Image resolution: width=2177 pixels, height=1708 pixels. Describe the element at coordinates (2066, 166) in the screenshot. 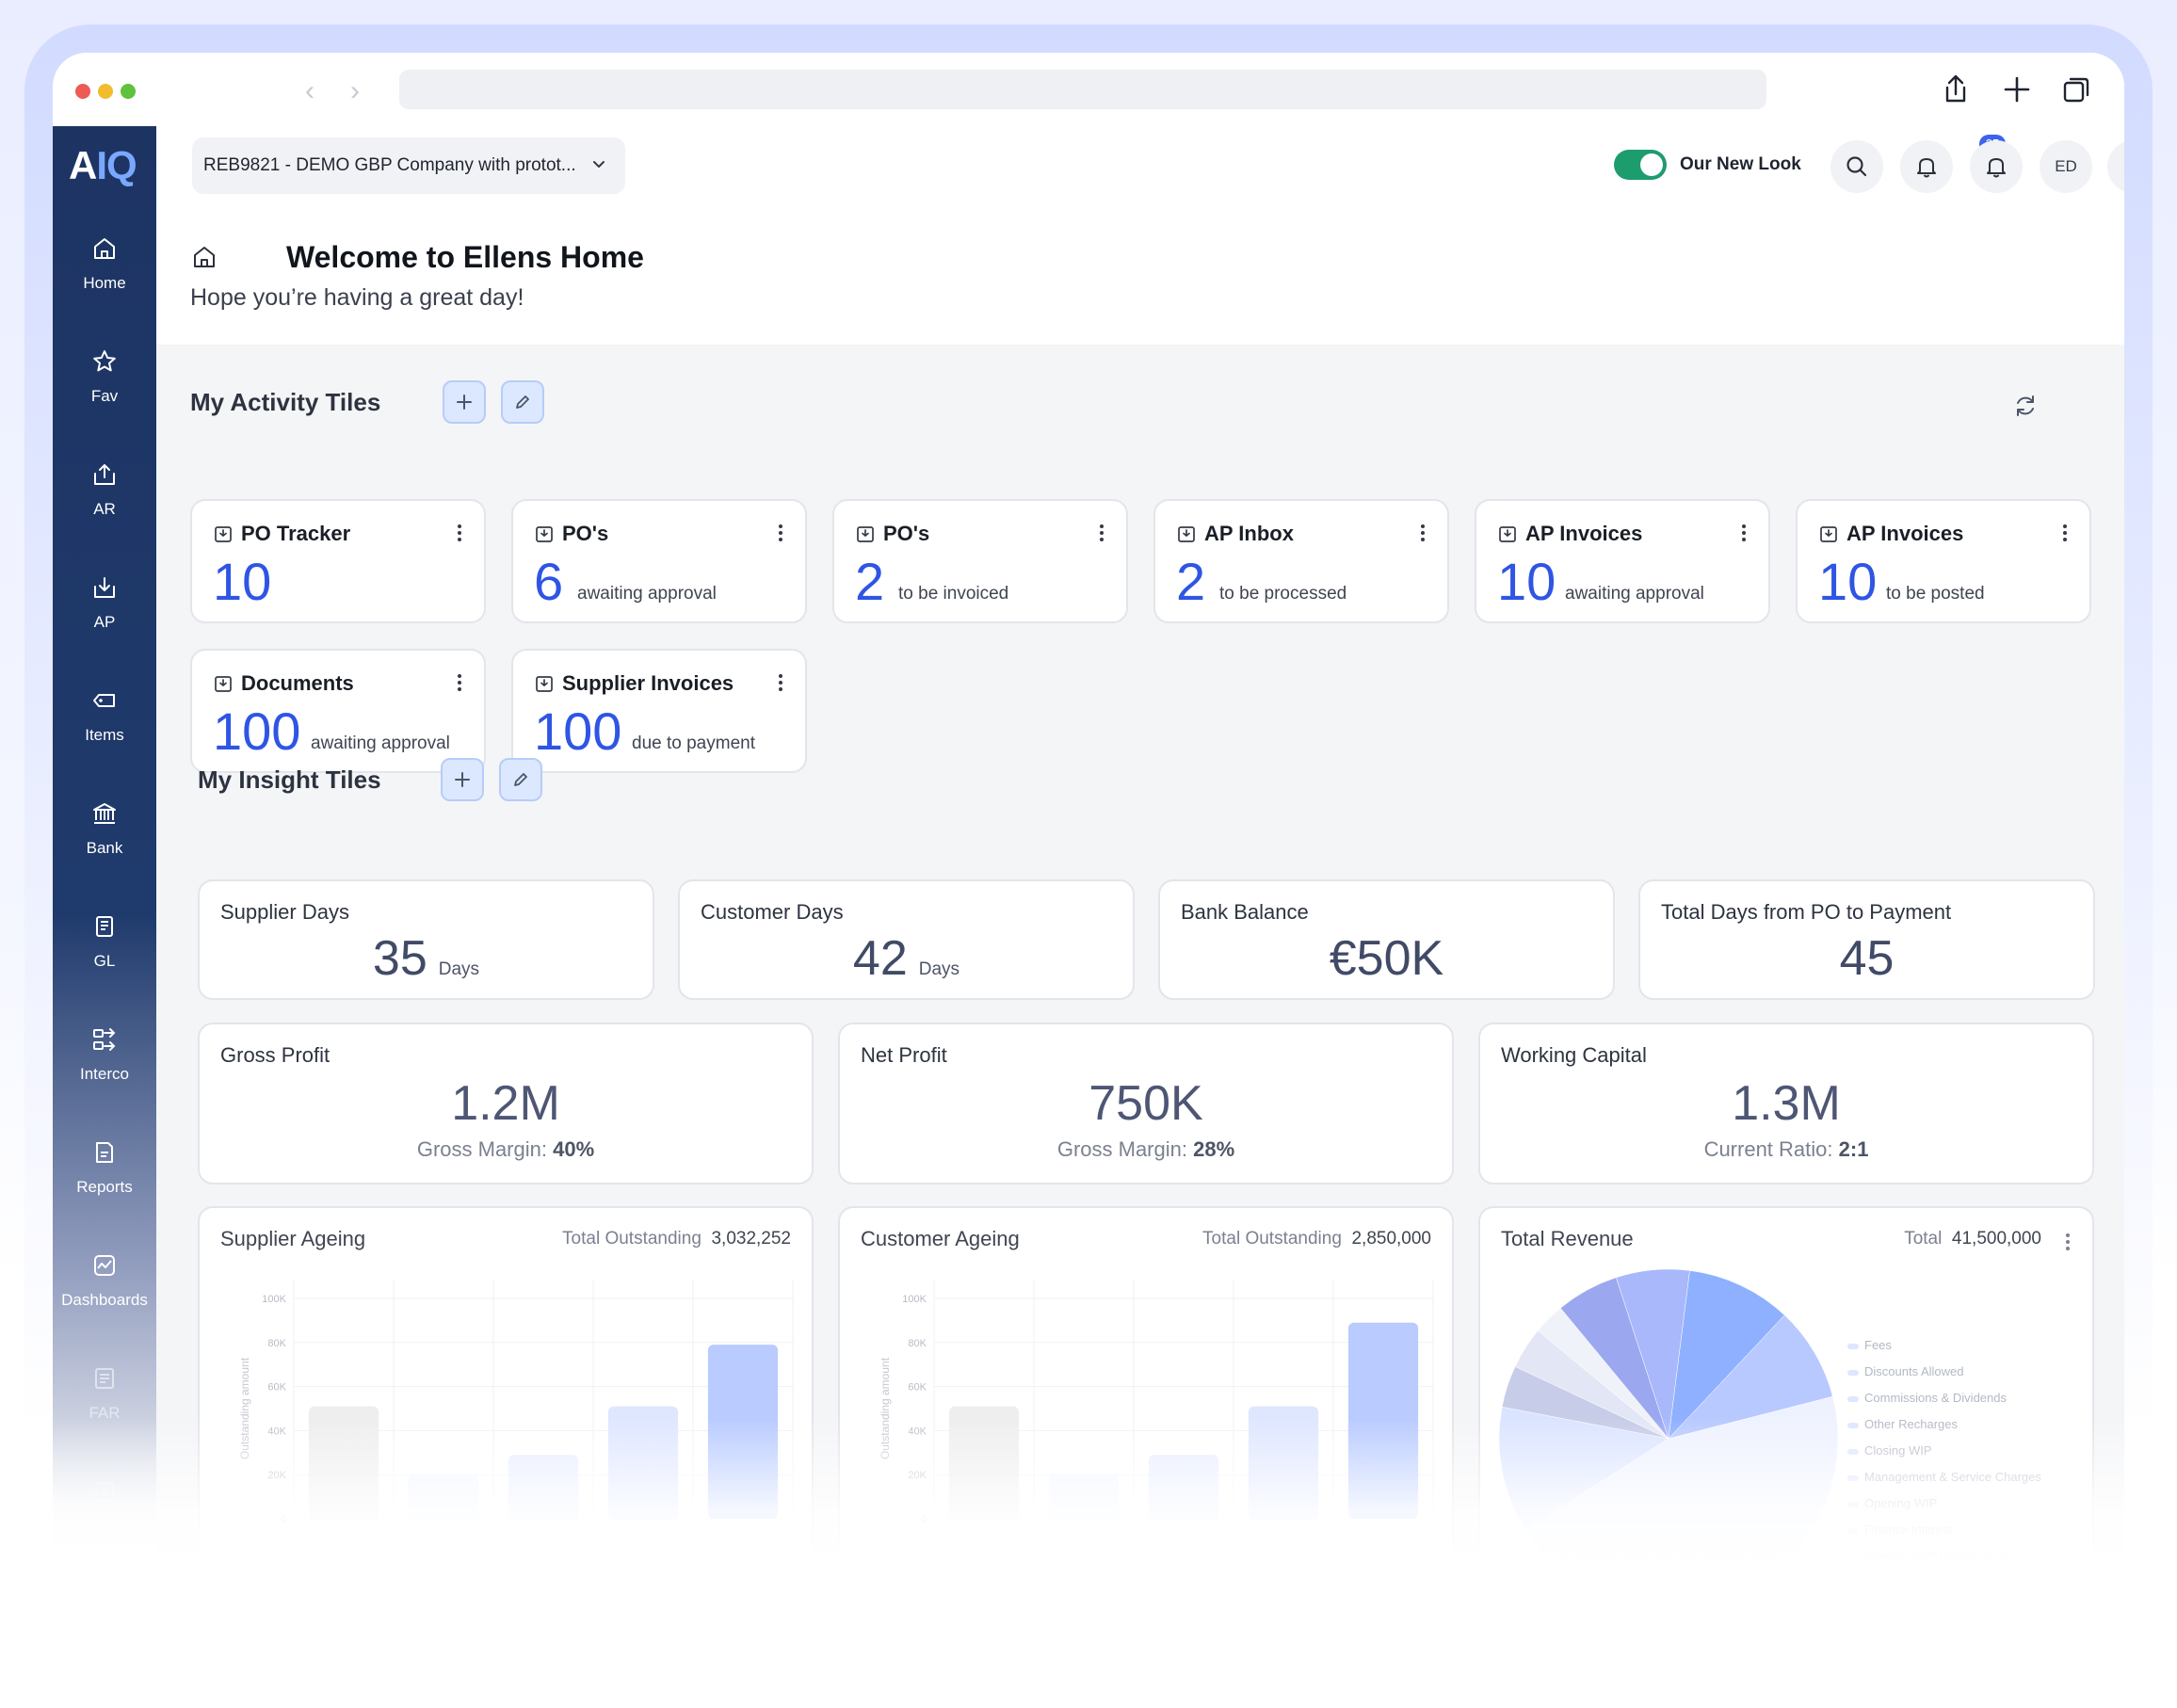

I see `user-avatar: ED` at that location.